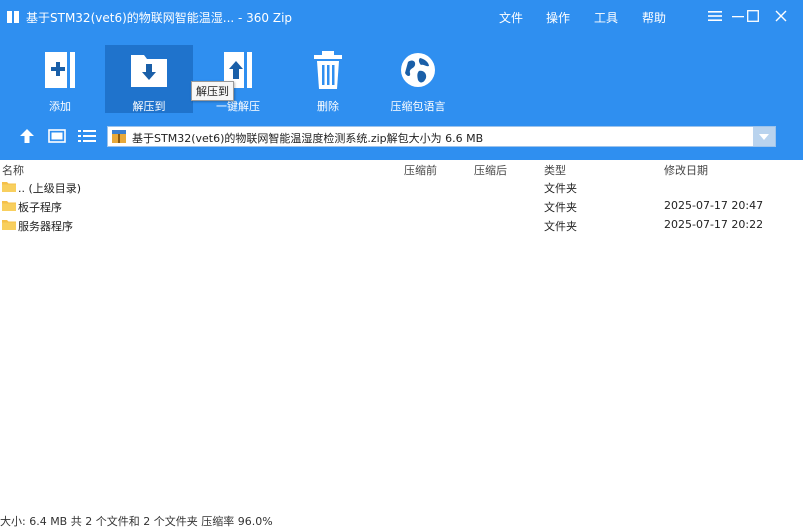  Describe the element at coordinates (654, 17) in the screenshot. I see `menu-help: 帮助` at that location.